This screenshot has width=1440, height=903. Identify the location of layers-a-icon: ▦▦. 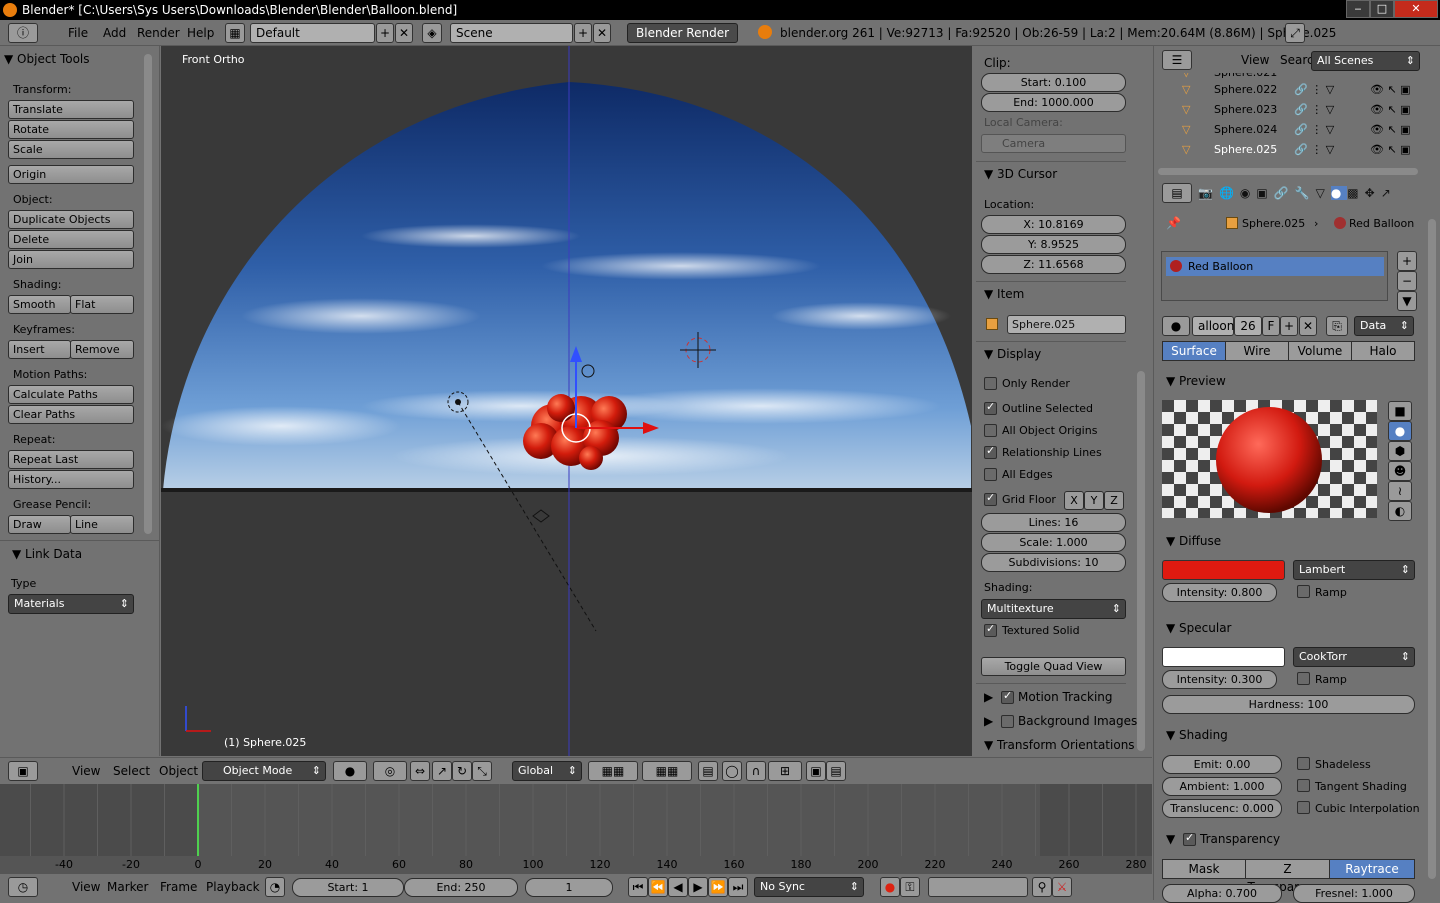
(613, 771).